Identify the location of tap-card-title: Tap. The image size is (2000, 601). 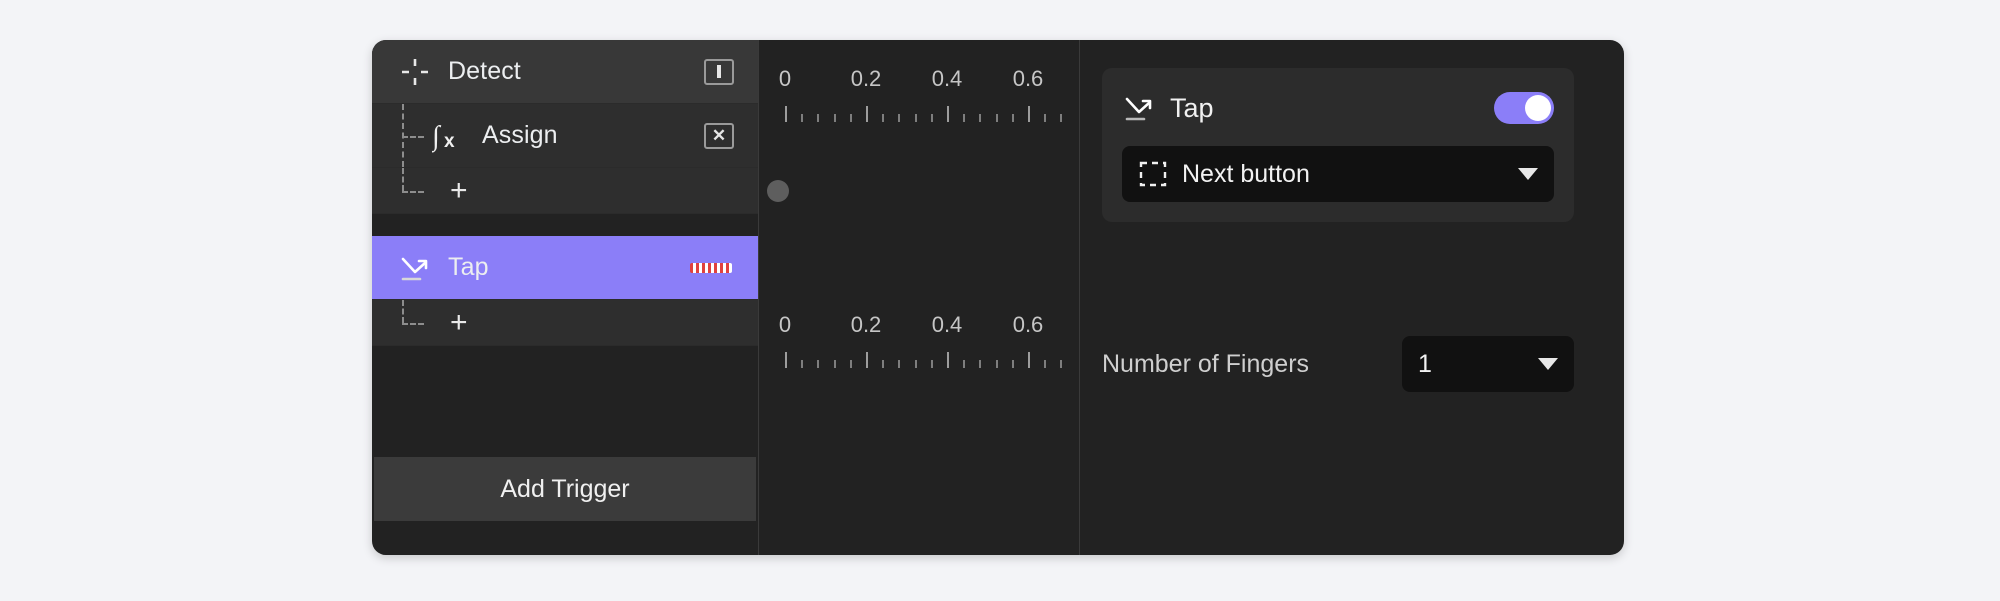
(1192, 107).